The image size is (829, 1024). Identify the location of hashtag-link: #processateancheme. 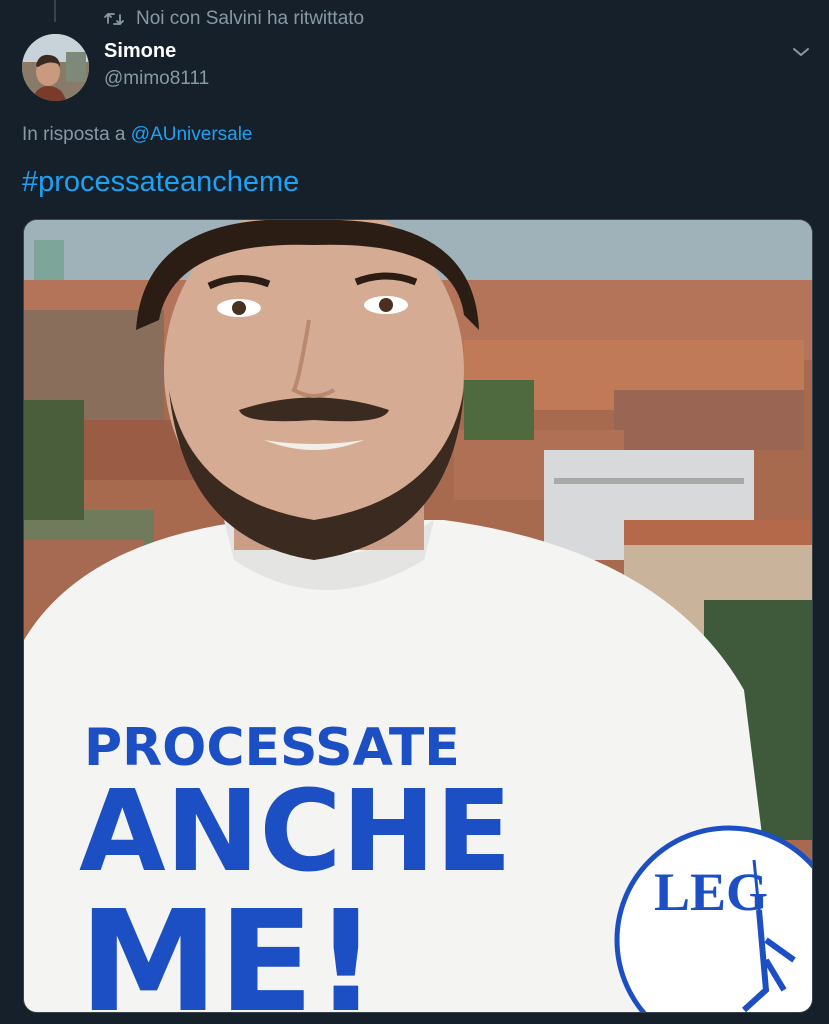
(160, 182).